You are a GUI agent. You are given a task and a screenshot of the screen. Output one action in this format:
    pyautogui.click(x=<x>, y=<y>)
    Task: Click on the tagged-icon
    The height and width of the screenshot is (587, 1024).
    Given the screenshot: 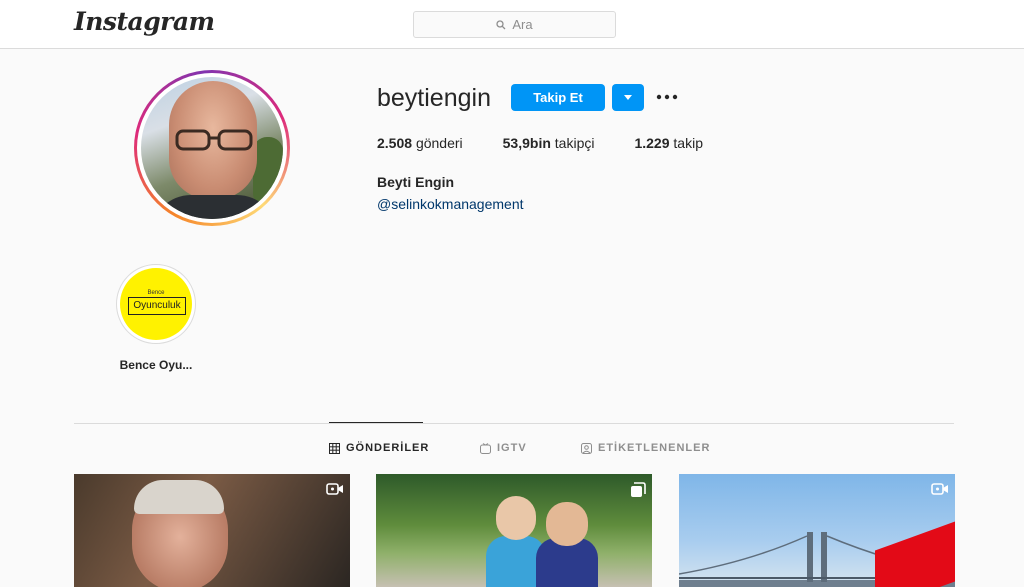 What is the action you would take?
    pyautogui.click(x=586, y=448)
    